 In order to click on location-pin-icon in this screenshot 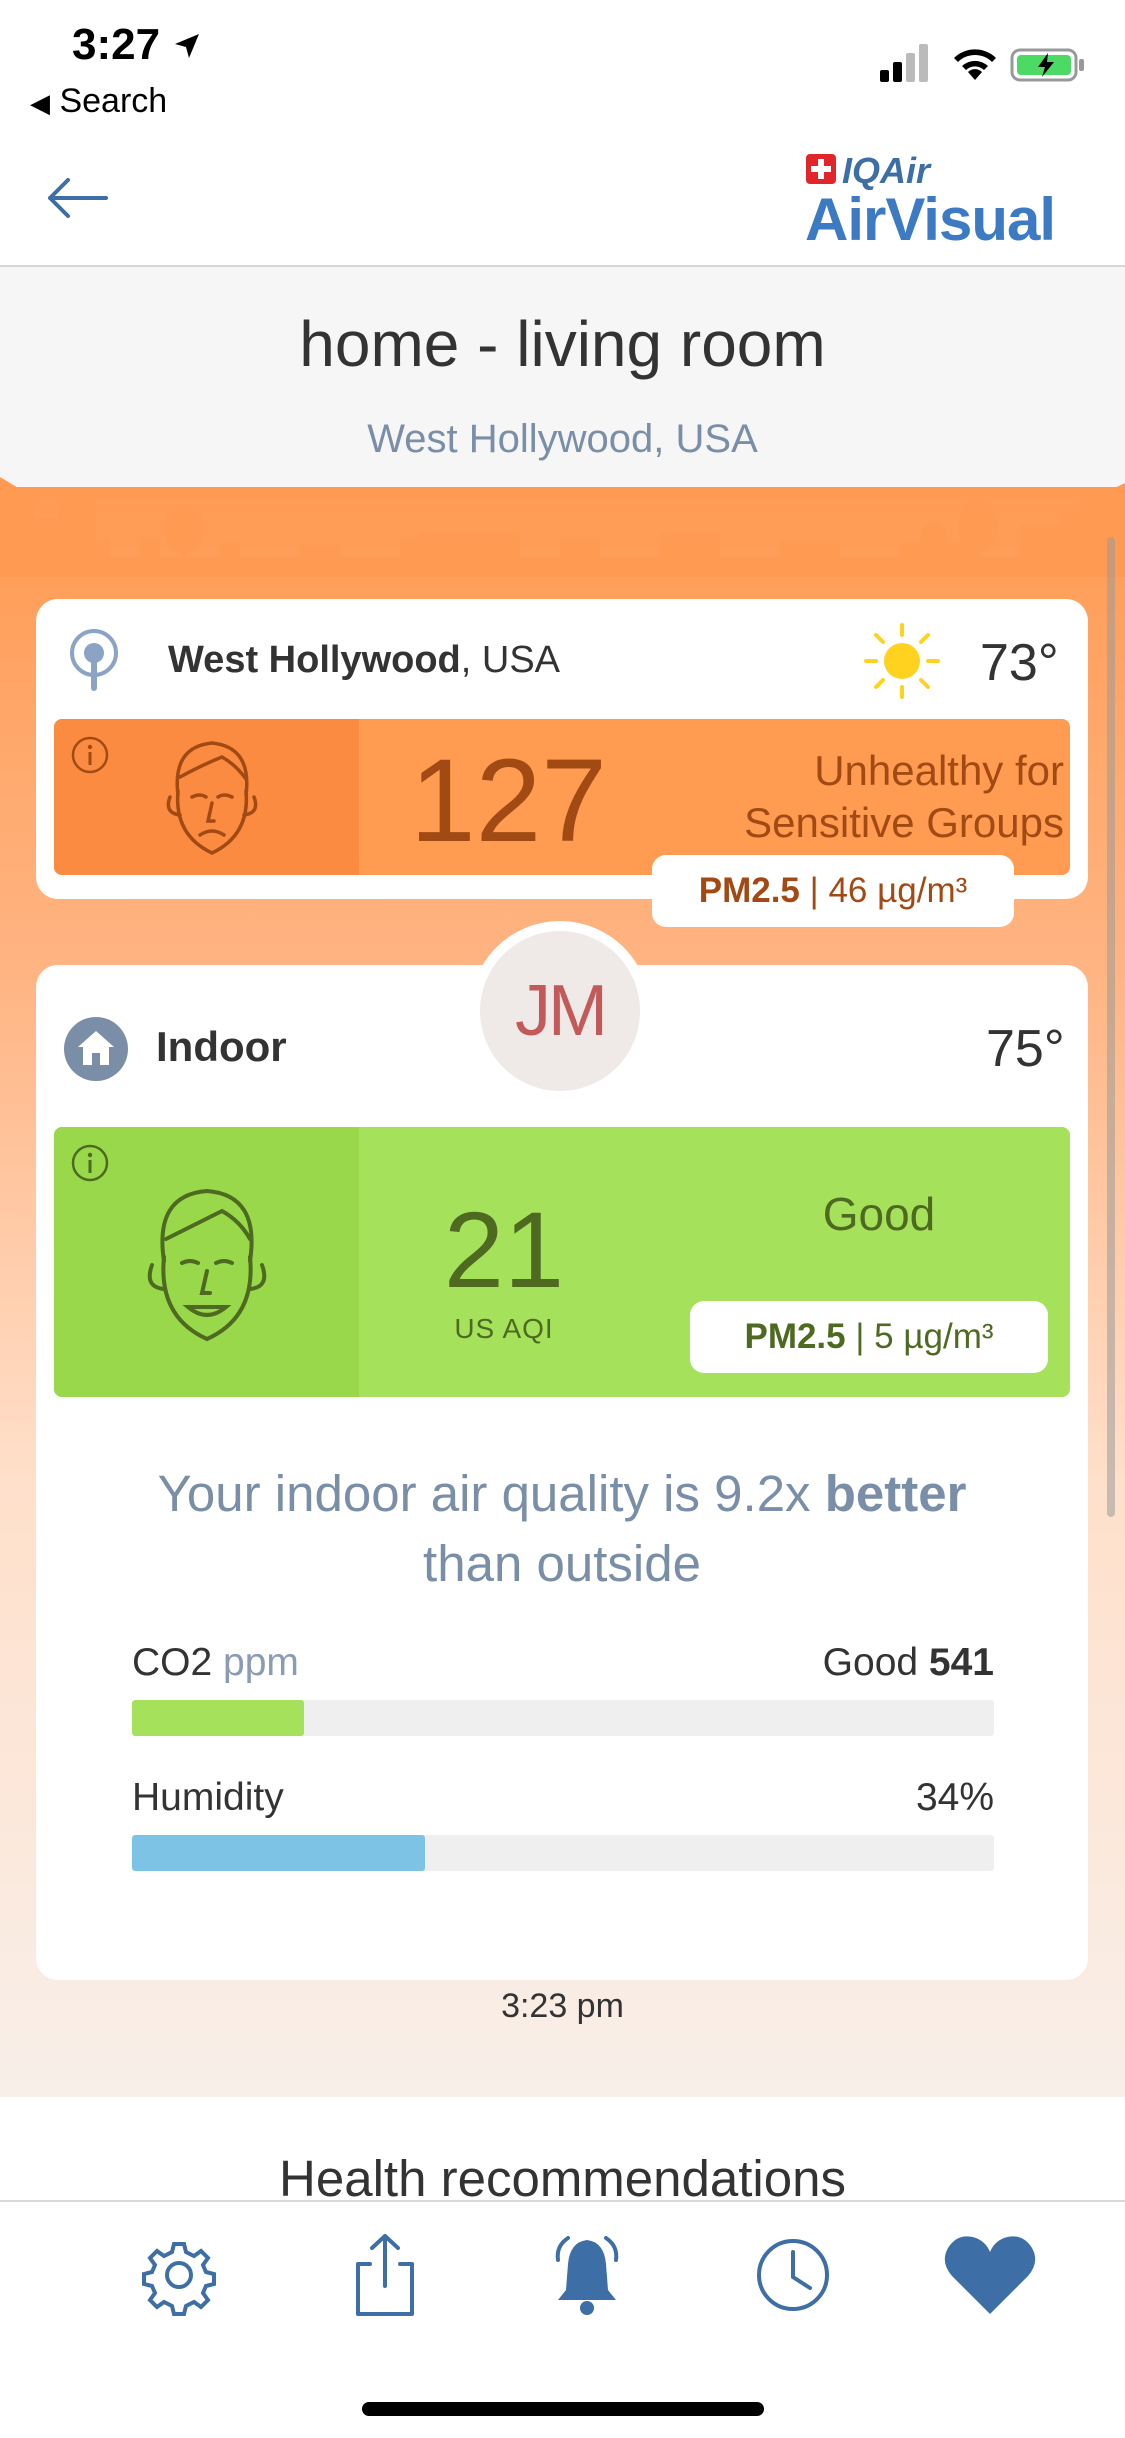, I will do `click(94, 660)`.